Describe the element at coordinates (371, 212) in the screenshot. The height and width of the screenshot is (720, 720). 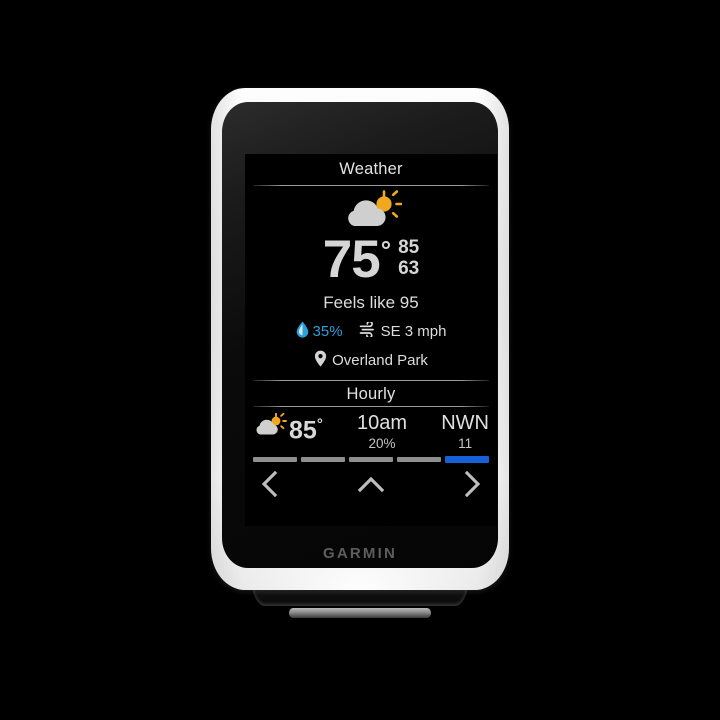
I see `partly-cloudy-icon` at that location.